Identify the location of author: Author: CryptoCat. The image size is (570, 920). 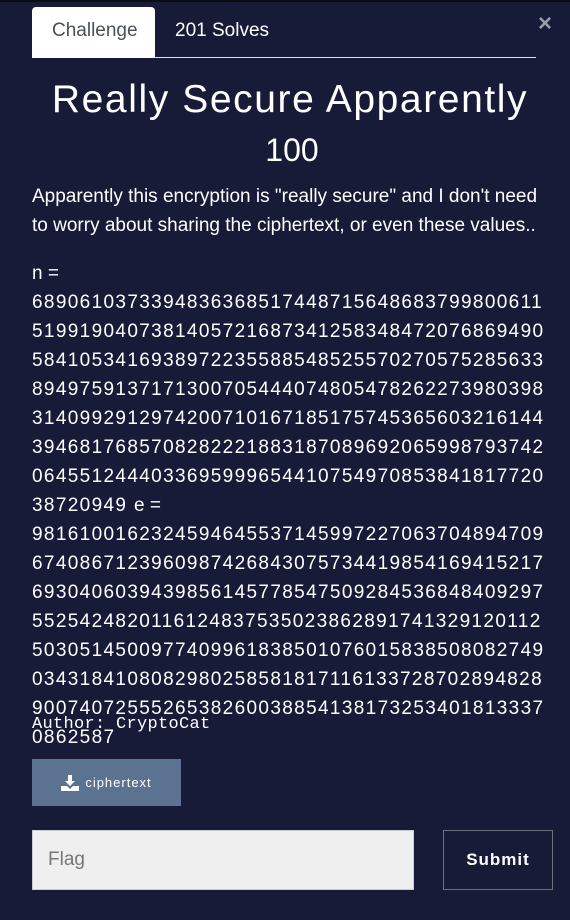
(121, 724).